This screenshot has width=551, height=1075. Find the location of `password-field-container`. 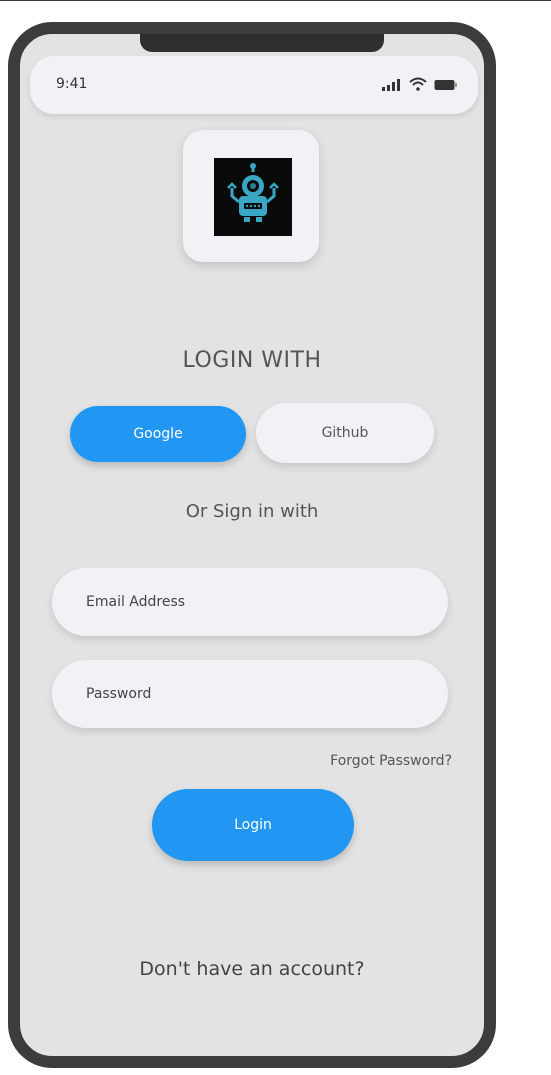

password-field-container is located at coordinates (250, 694).